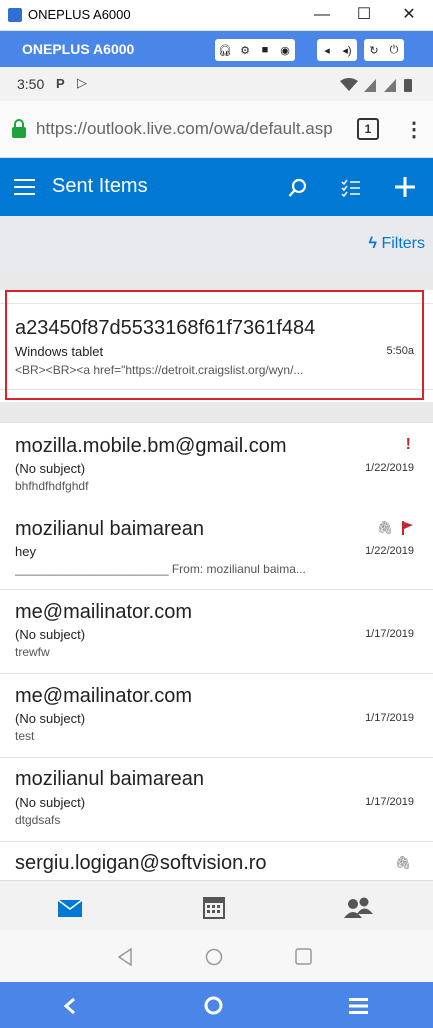 The image size is (433, 1028). Describe the element at coordinates (25, 736) in the screenshot. I see `message-preview: test` at that location.